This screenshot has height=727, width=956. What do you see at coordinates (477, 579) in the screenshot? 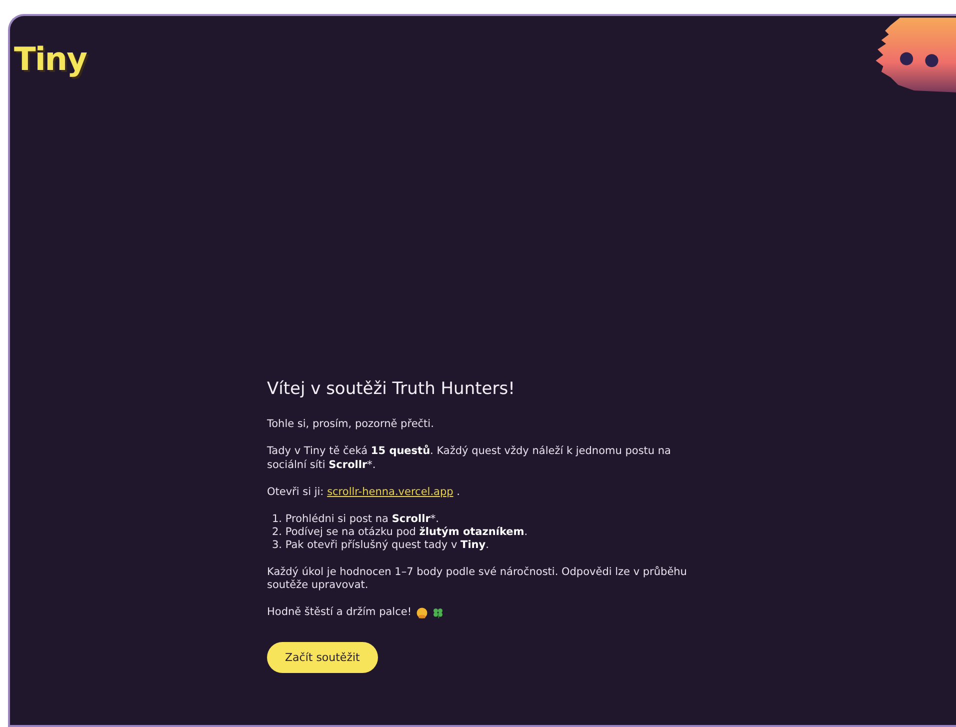
I see `scoring-text: Každý úkol je hodnocen 1–7 body podle své náročnosti. Odpovědi lze v průběhu soutěže upravovat.` at bounding box center [477, 579].